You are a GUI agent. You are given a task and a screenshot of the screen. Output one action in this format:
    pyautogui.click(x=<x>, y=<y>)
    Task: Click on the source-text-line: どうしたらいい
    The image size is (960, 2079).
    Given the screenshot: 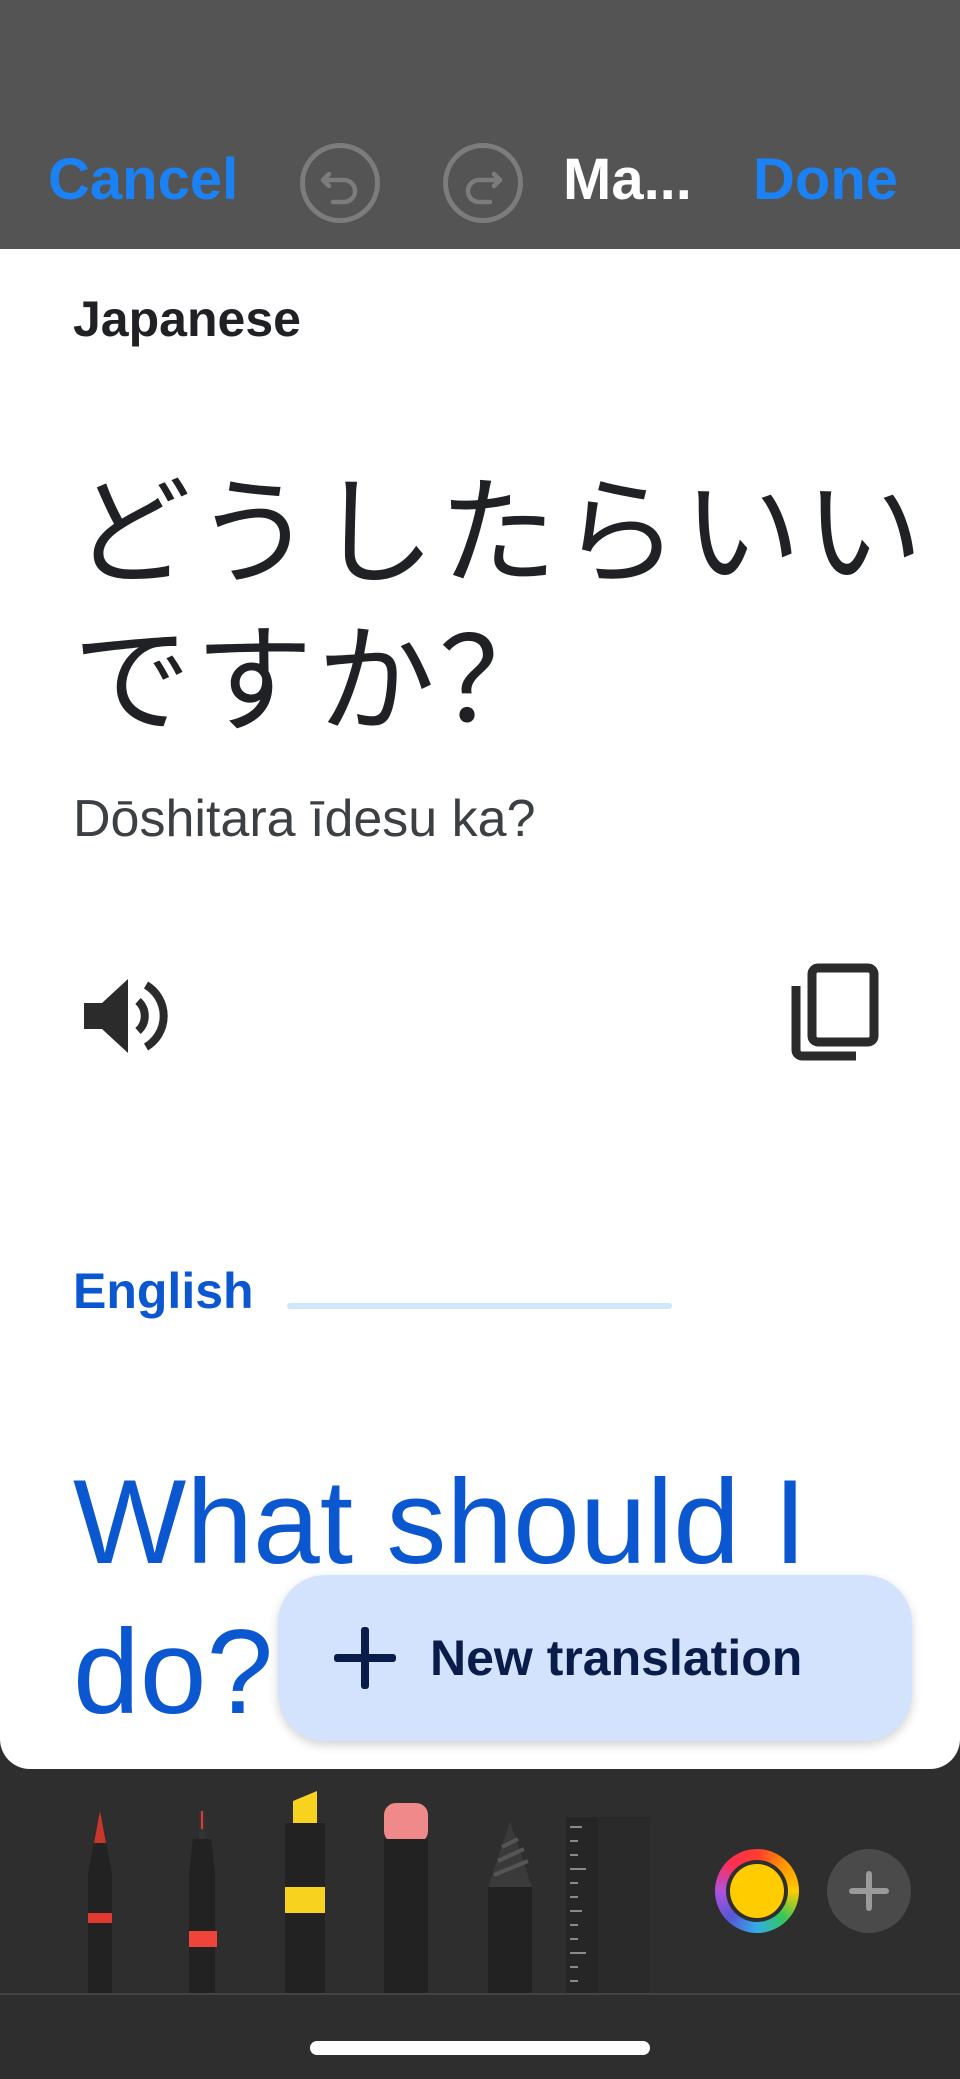 What is the action you would take?
    pyautogui.click(x=500, y=533)
    